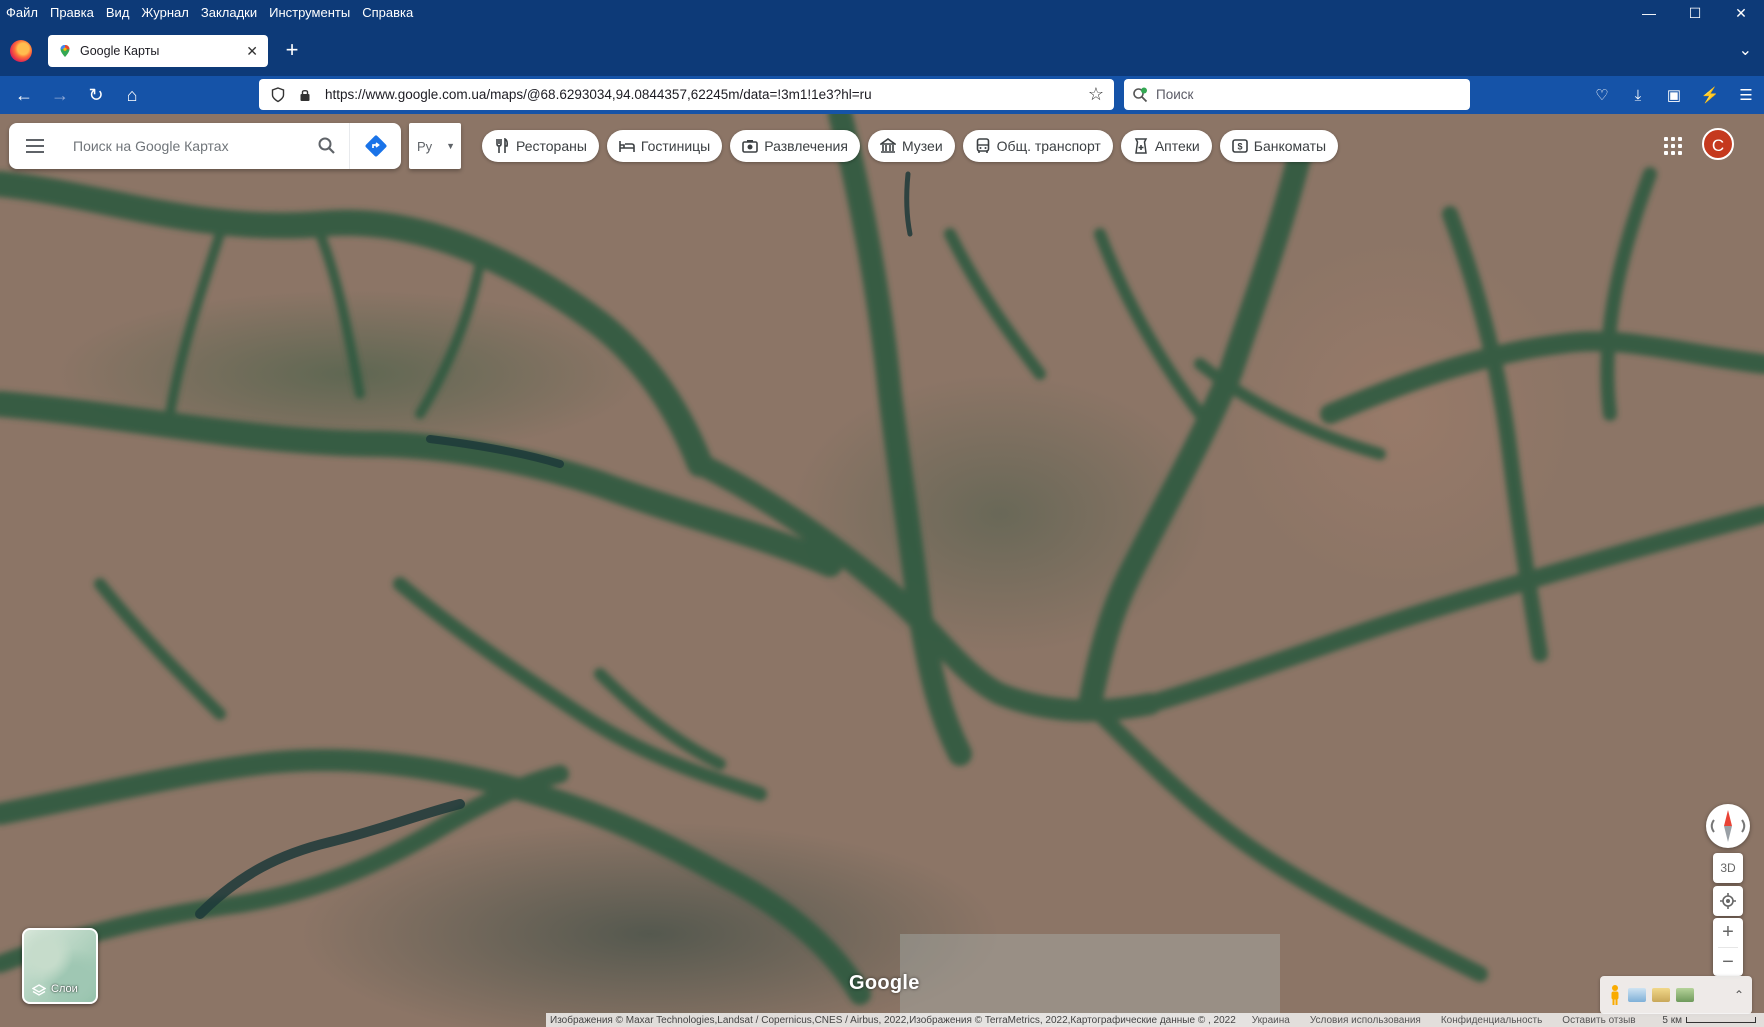  Describe the element at coordinates (22, 13) in the screenshot. I see `menu-file: Файл` at that location.